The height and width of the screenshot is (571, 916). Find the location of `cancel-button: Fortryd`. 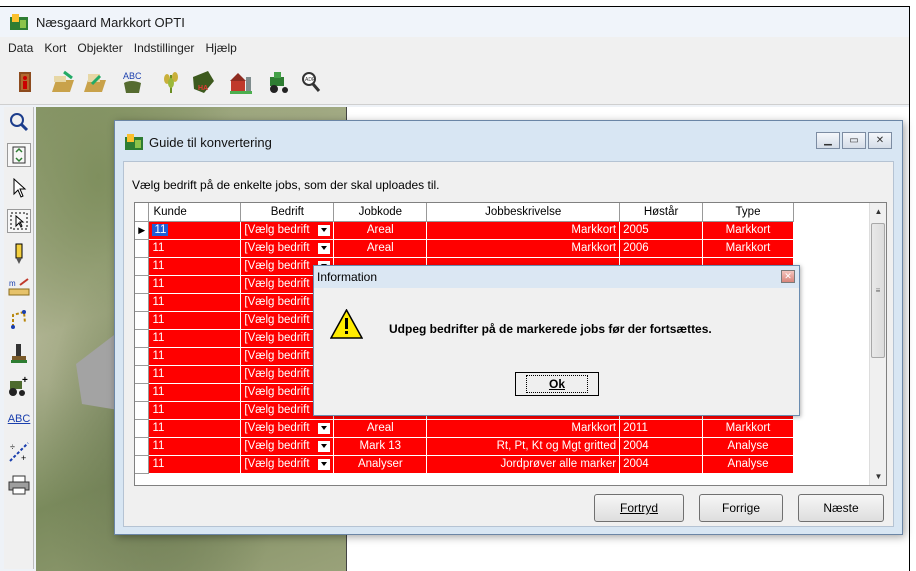

cancel-button: Fortryd is located at coordinates (639, 508).